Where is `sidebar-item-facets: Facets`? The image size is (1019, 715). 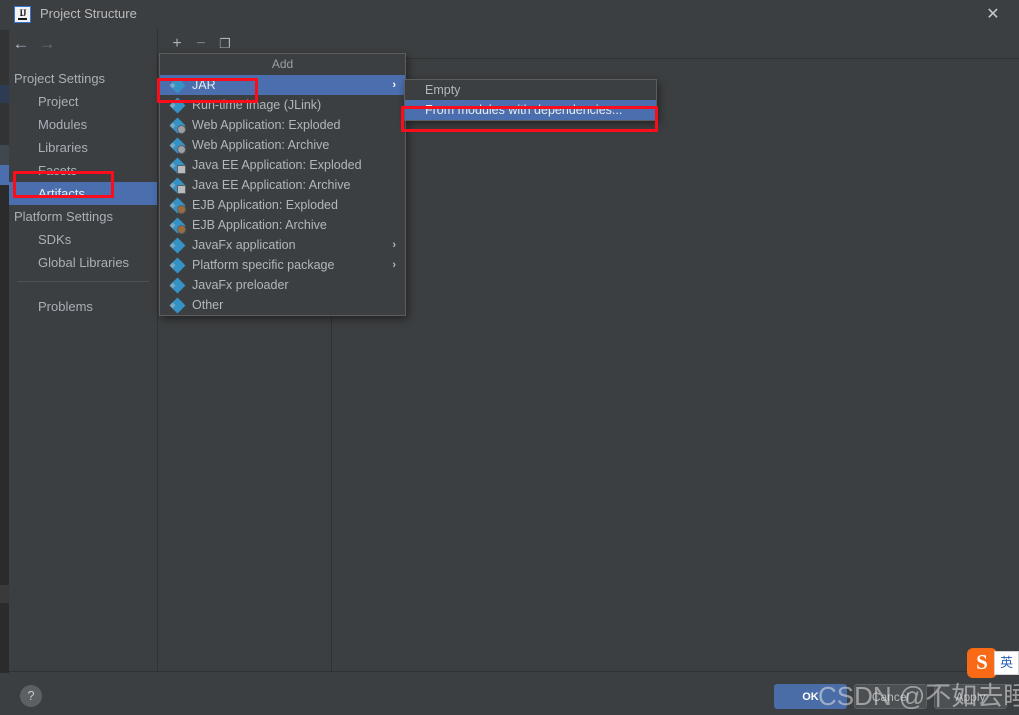 sidebar-item-facets: Facets is located at coordinates (83, 170).